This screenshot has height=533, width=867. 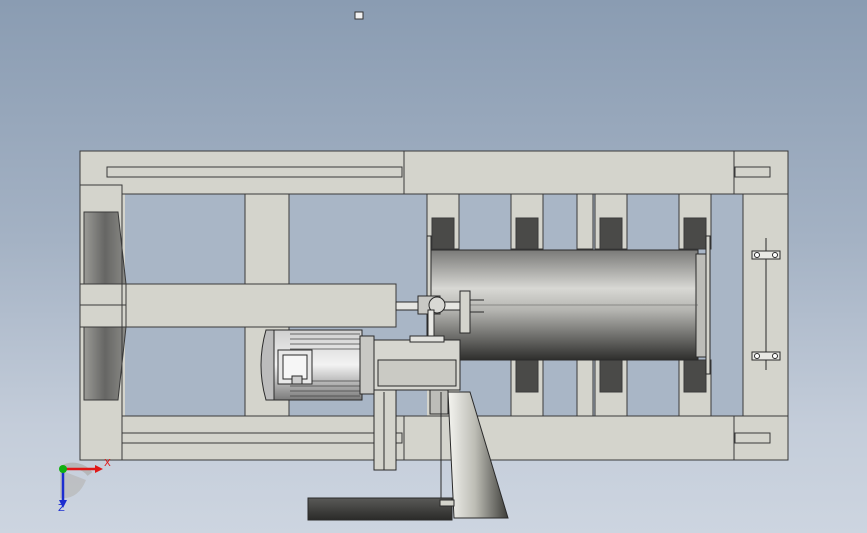 I want to click on coordinate-triad, so click(x=81, y=485).